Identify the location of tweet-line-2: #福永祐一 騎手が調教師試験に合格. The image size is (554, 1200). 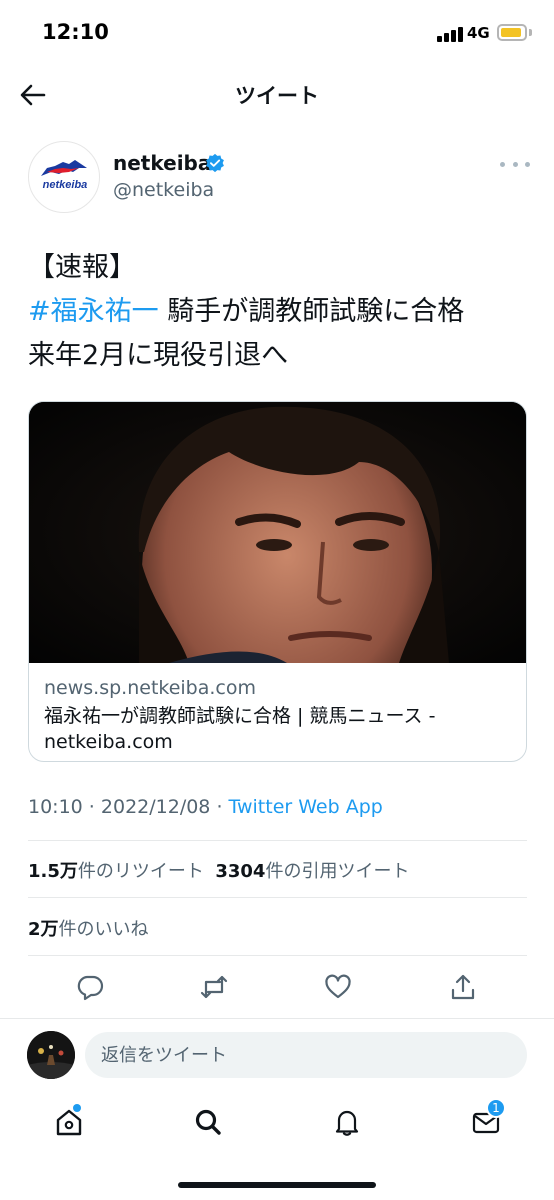
(278, 312).